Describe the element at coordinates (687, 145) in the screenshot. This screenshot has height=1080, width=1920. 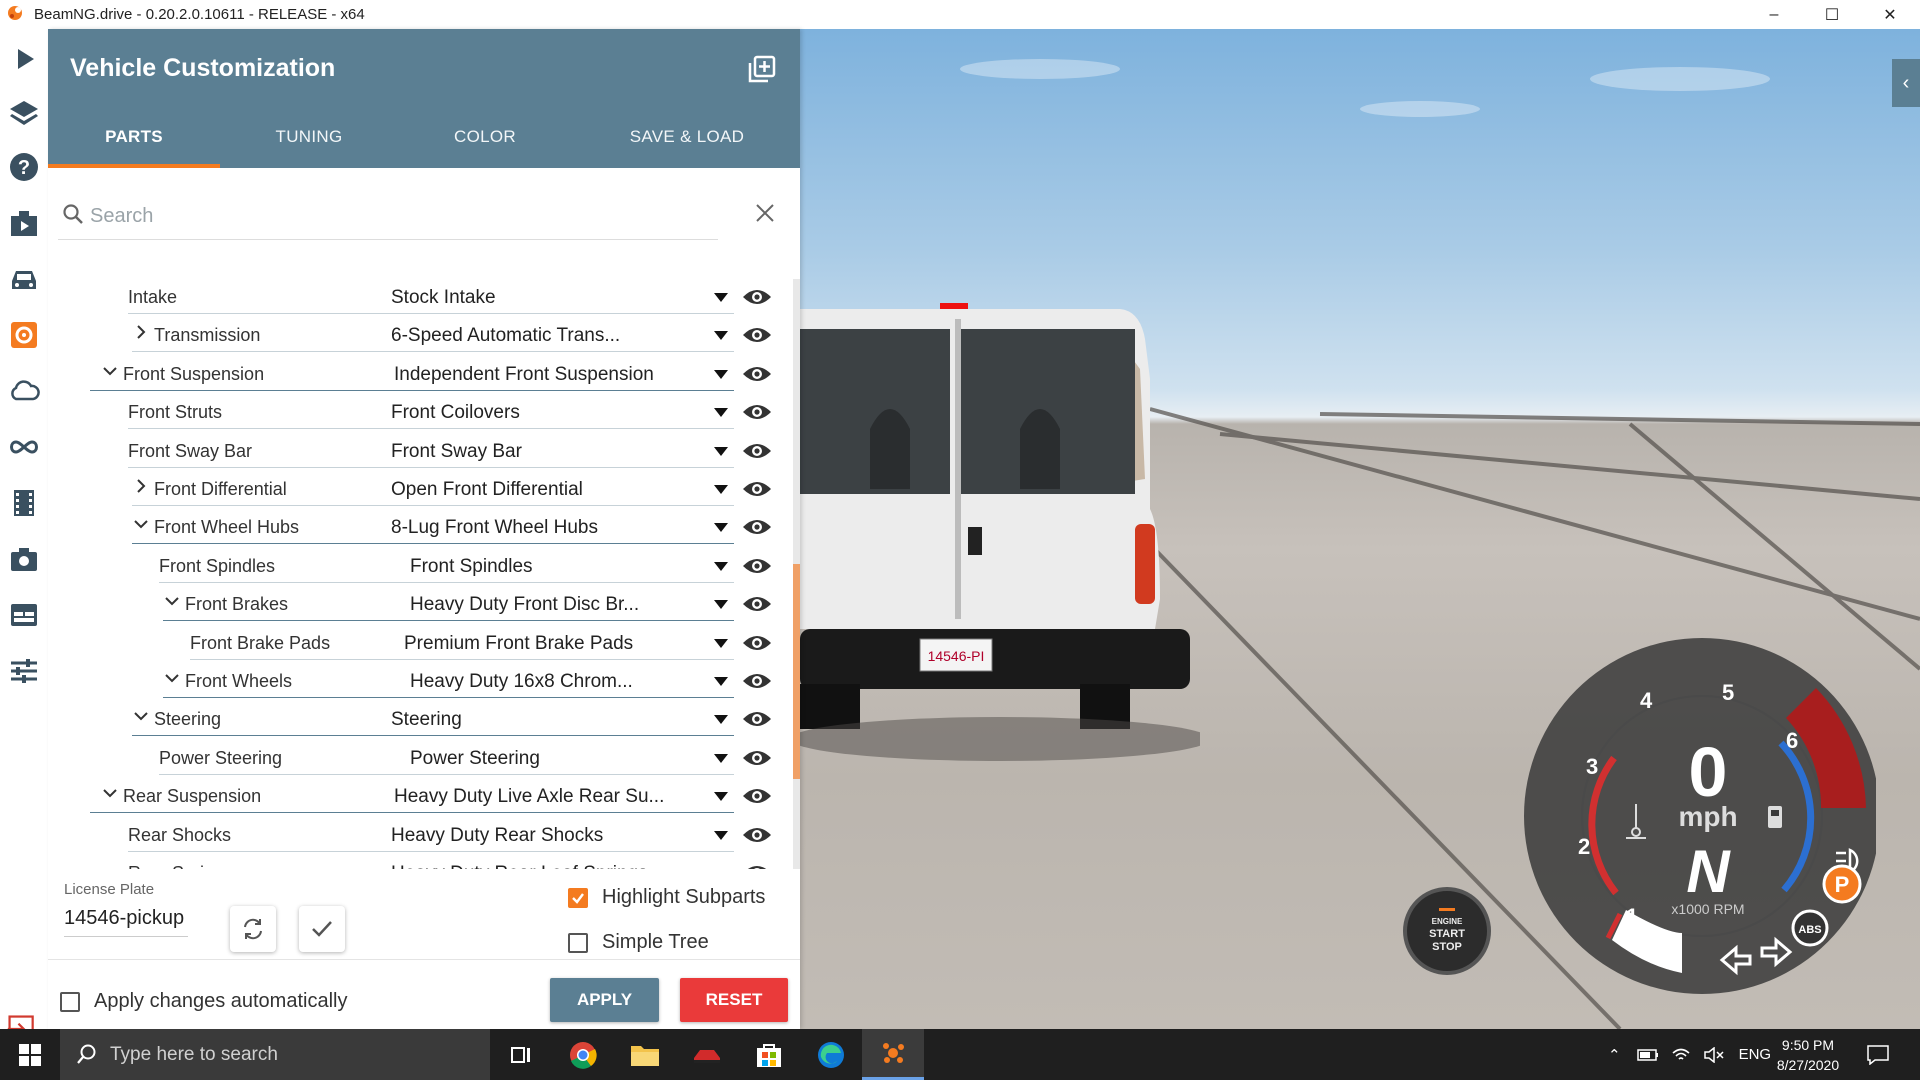
I see `tab-save-load: SAVE & LOAD` at that location.